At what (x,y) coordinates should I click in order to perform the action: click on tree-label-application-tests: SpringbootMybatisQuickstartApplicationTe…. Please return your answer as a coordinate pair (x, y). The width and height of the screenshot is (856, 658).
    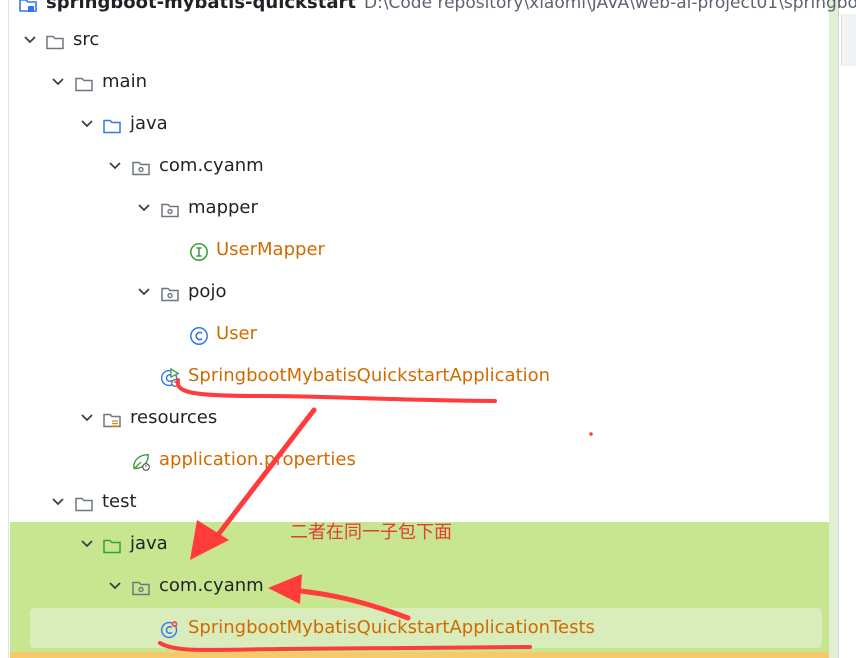
    Looking at the image, I should click on (391, 627).